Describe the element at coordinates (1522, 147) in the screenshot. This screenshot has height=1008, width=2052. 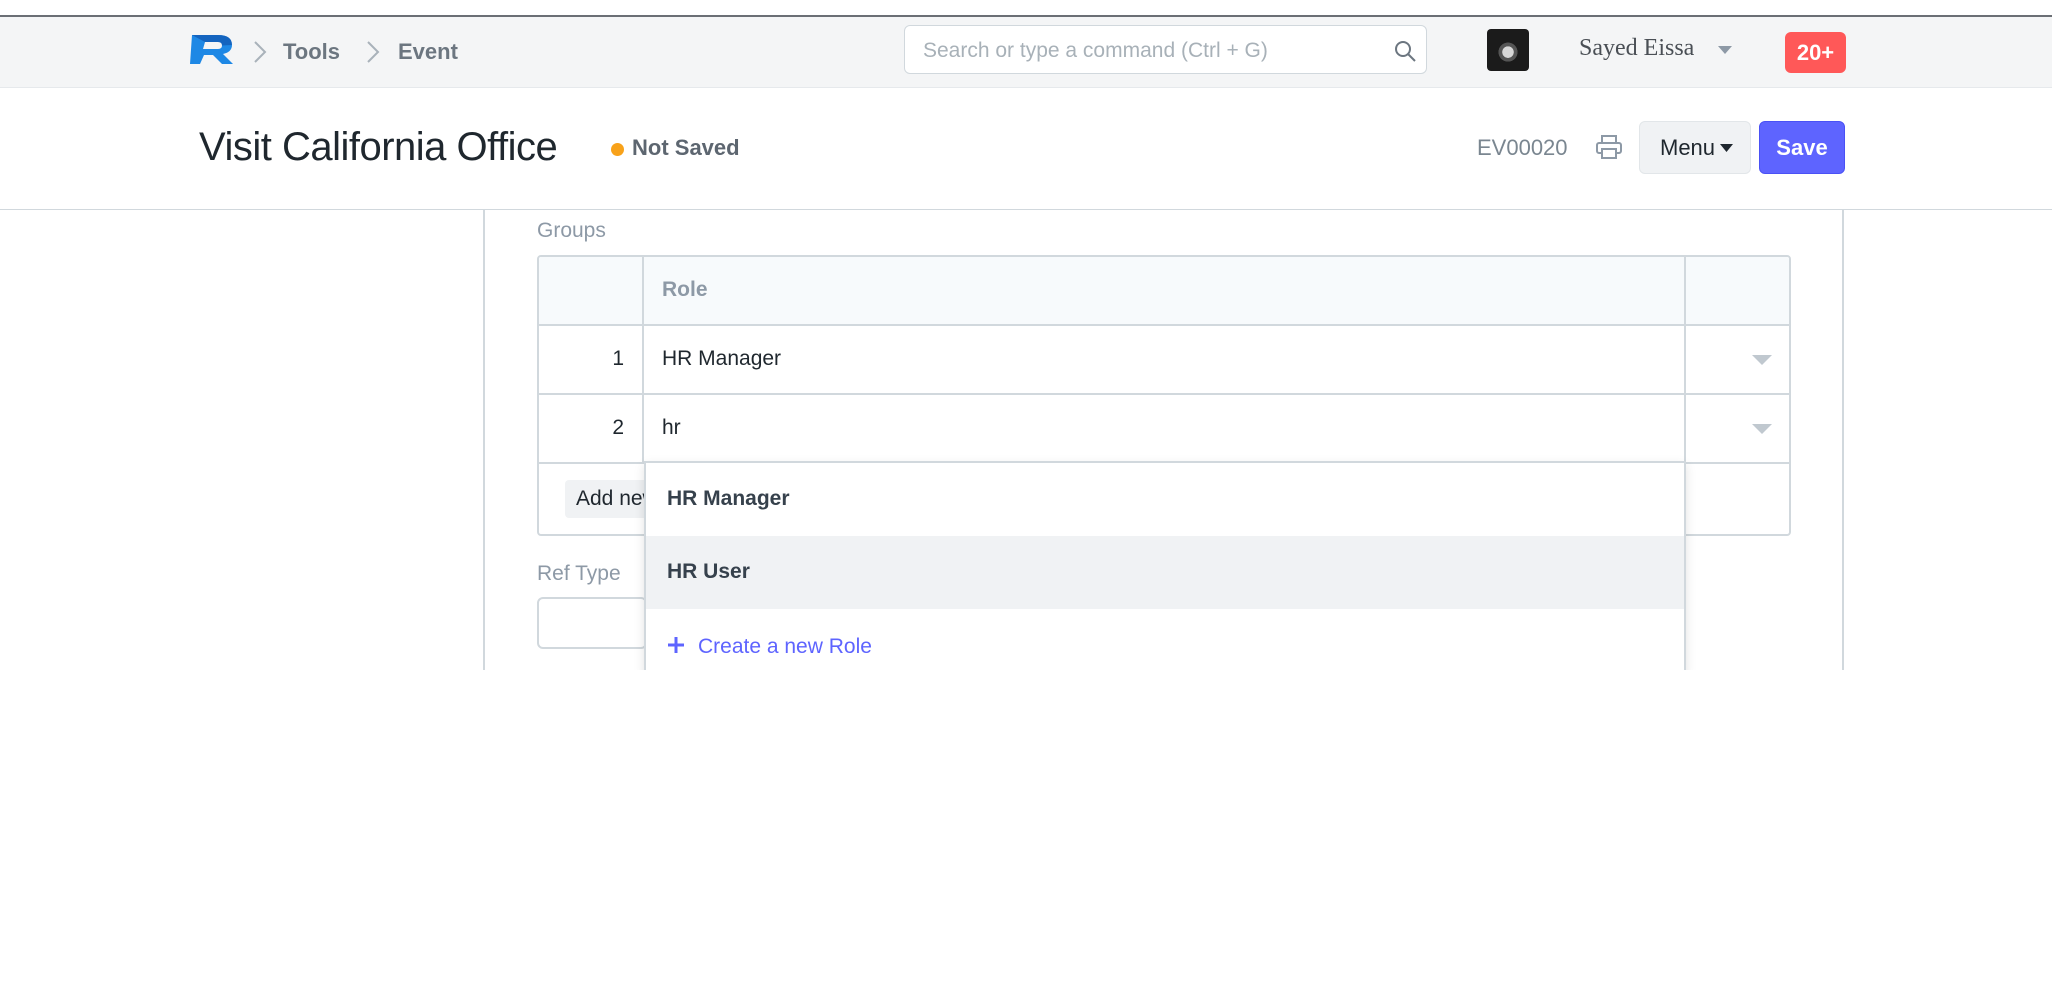
I see `document-id: EV00020` at that location.